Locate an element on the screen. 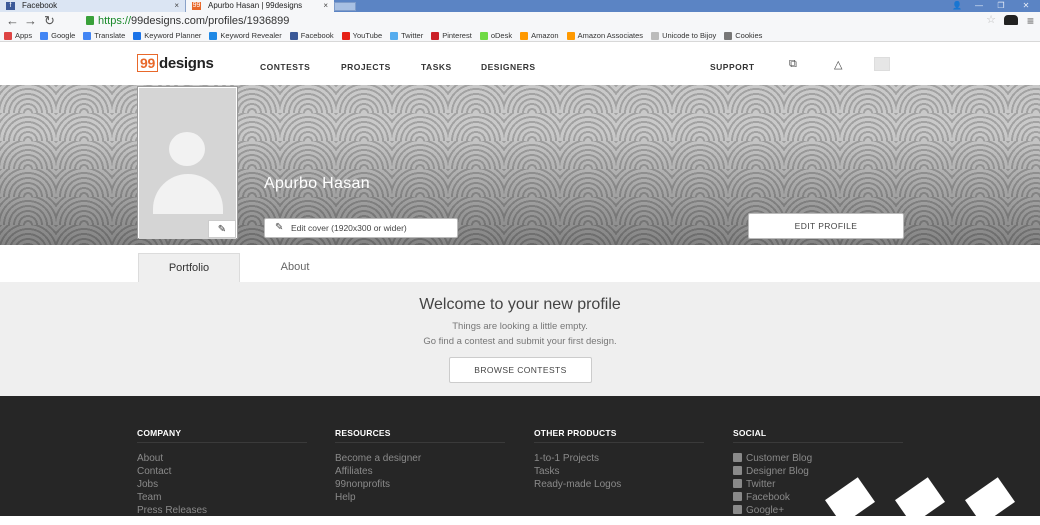 Image resolution: width=1040 pixels, height=525 pixels. bookmark-label: Twitter is located at coordinates (412, 35).